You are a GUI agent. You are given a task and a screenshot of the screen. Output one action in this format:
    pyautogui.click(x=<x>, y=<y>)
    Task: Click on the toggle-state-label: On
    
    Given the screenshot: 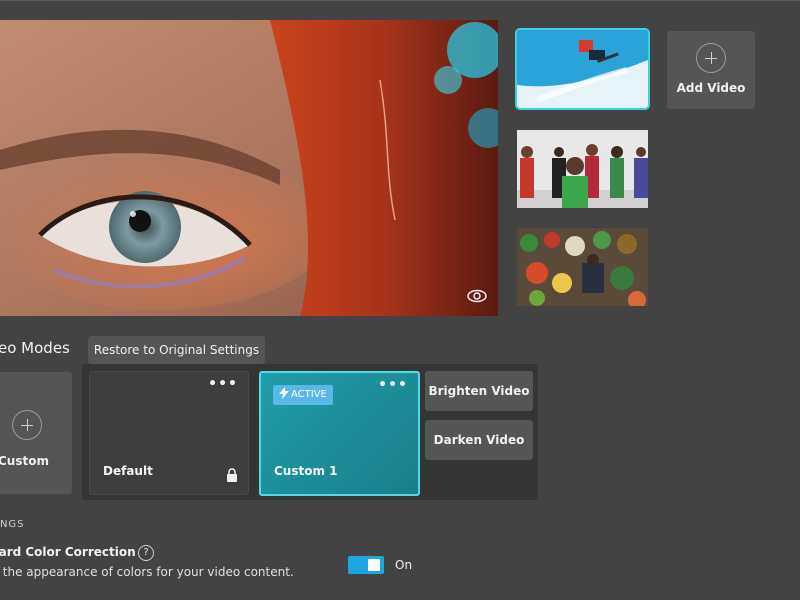 What is the action you would take?
    pyautogui.click(x=404, y=565)
    